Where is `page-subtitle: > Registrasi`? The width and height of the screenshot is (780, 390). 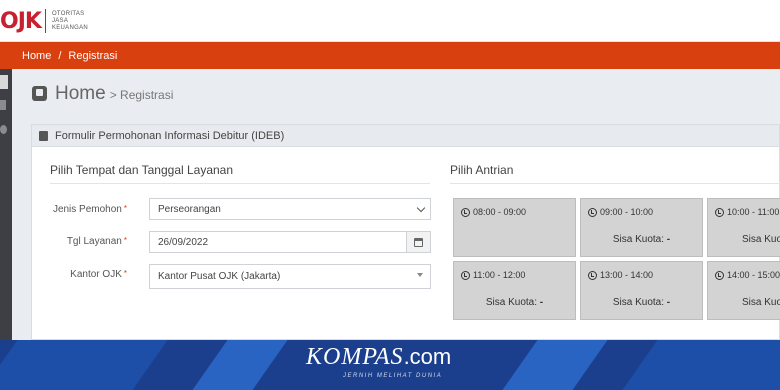
page-subtitle: > Registrasi is located at coordinates (141, 95).